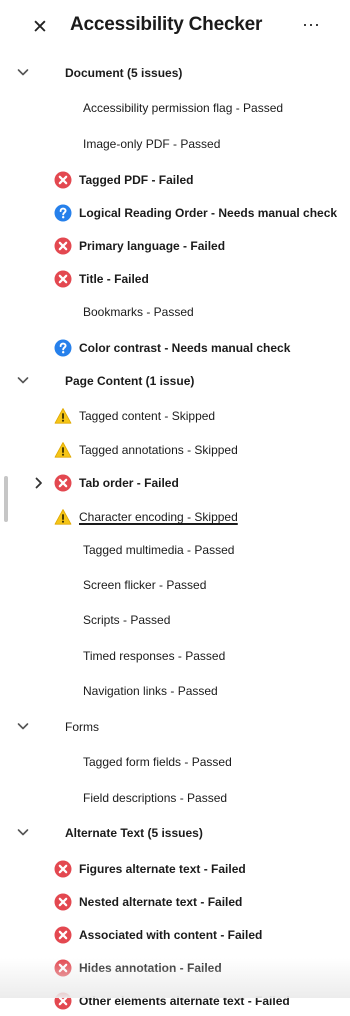 Image resolution: width=350 pixels, height=1016 pixels. Describe the element at coordinates (157, 762) in the screenshot. I see `rule-label: Tagged form fields - Passed` at that location.